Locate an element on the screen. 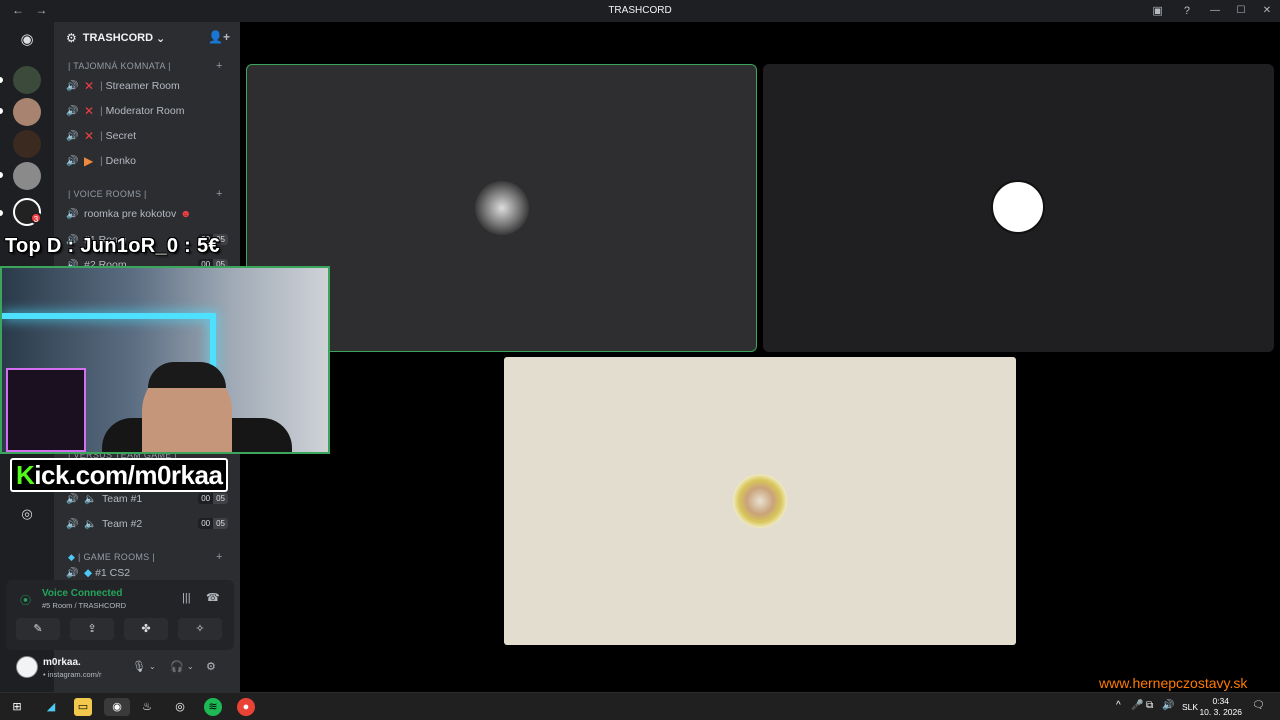 Image resolution: width=1280 pixels, height=720 pixels. folder-icon: ▭ is located at coordinates (83, 707).